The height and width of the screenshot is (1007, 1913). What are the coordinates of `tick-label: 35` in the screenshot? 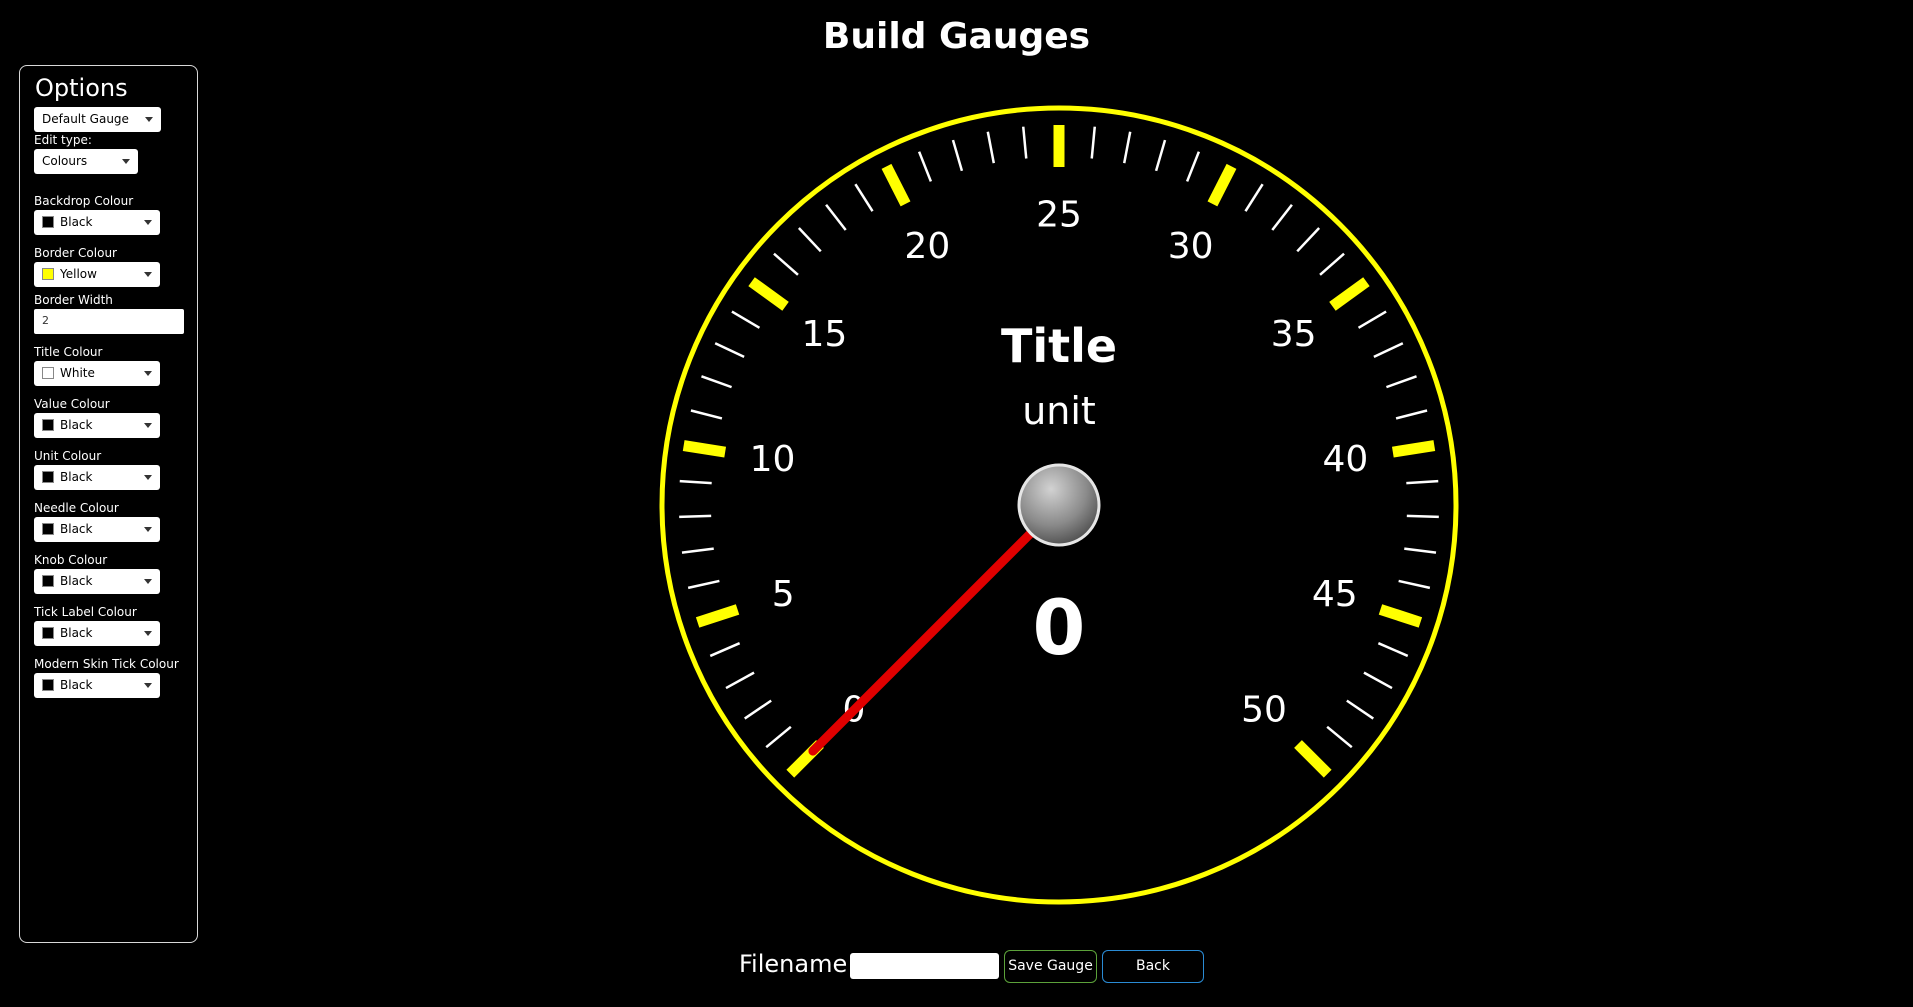 It's located at (1294, 334).